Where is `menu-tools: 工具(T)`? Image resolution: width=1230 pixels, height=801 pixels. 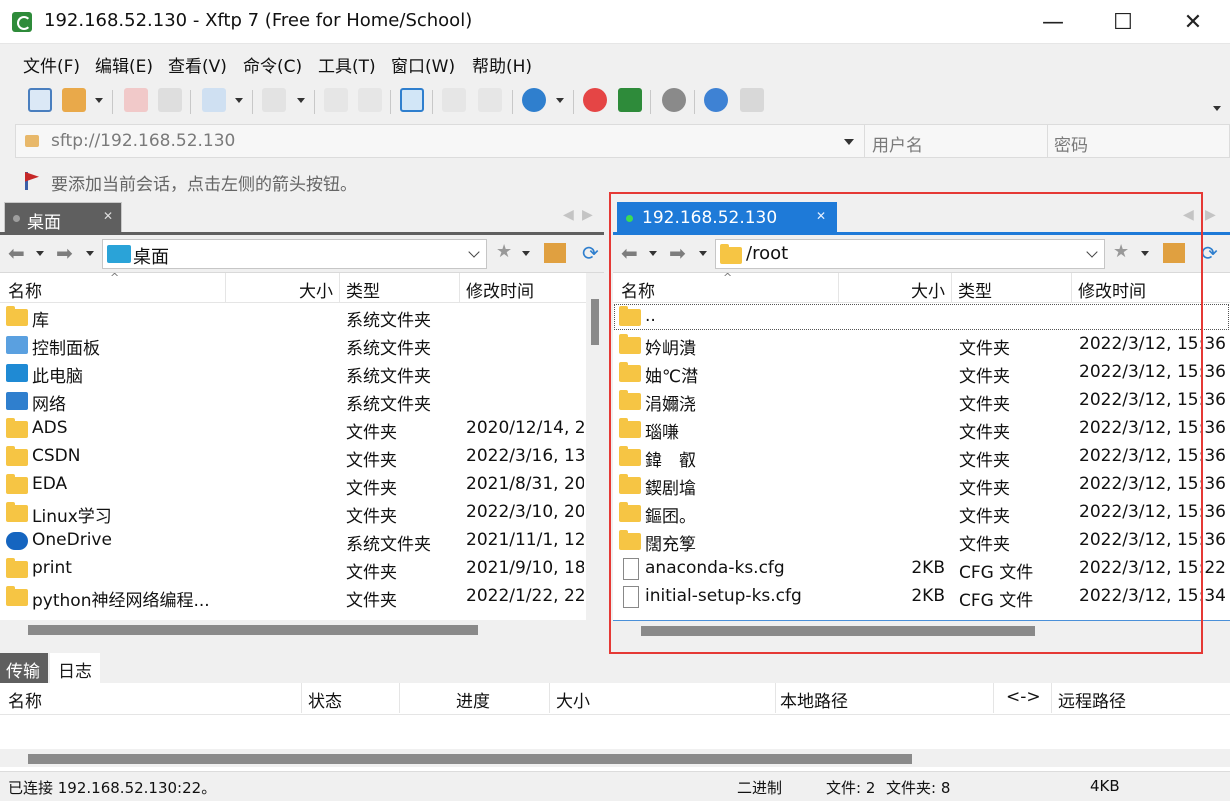
menu-tools: 工具(T) is located at coordinates (347, 64).